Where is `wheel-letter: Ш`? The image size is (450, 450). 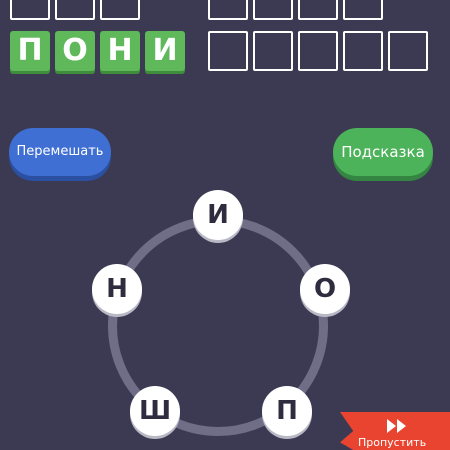 wheel-letter: Ш is located at coordinates (155, 411).